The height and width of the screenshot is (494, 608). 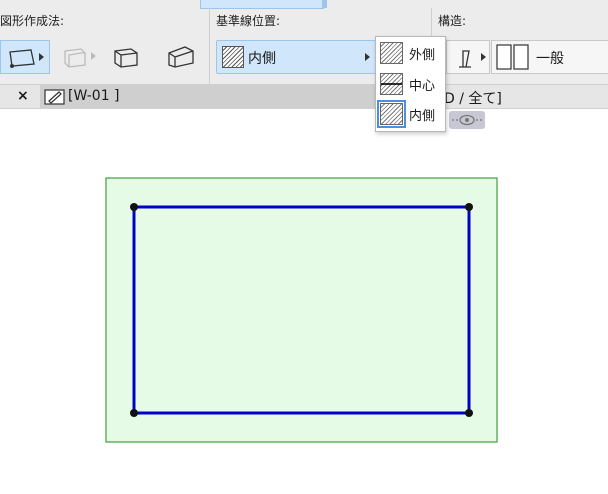 I want to click on dropdown-option-inside: 内側, so click(x=409, y=114).